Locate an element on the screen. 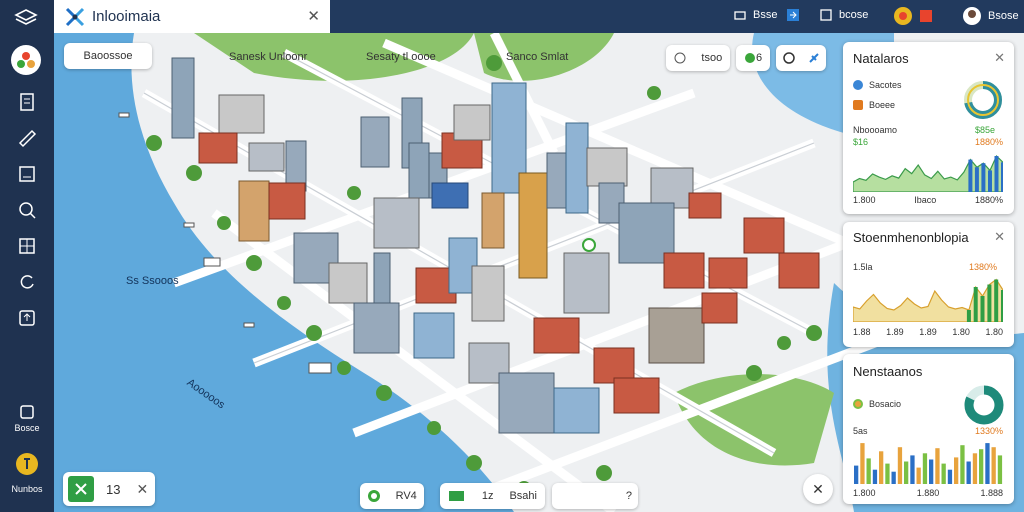 The height and width of the screenshot is (512, 1024). bottom-chip-1: RV4 is located at coordinates (392, 496).